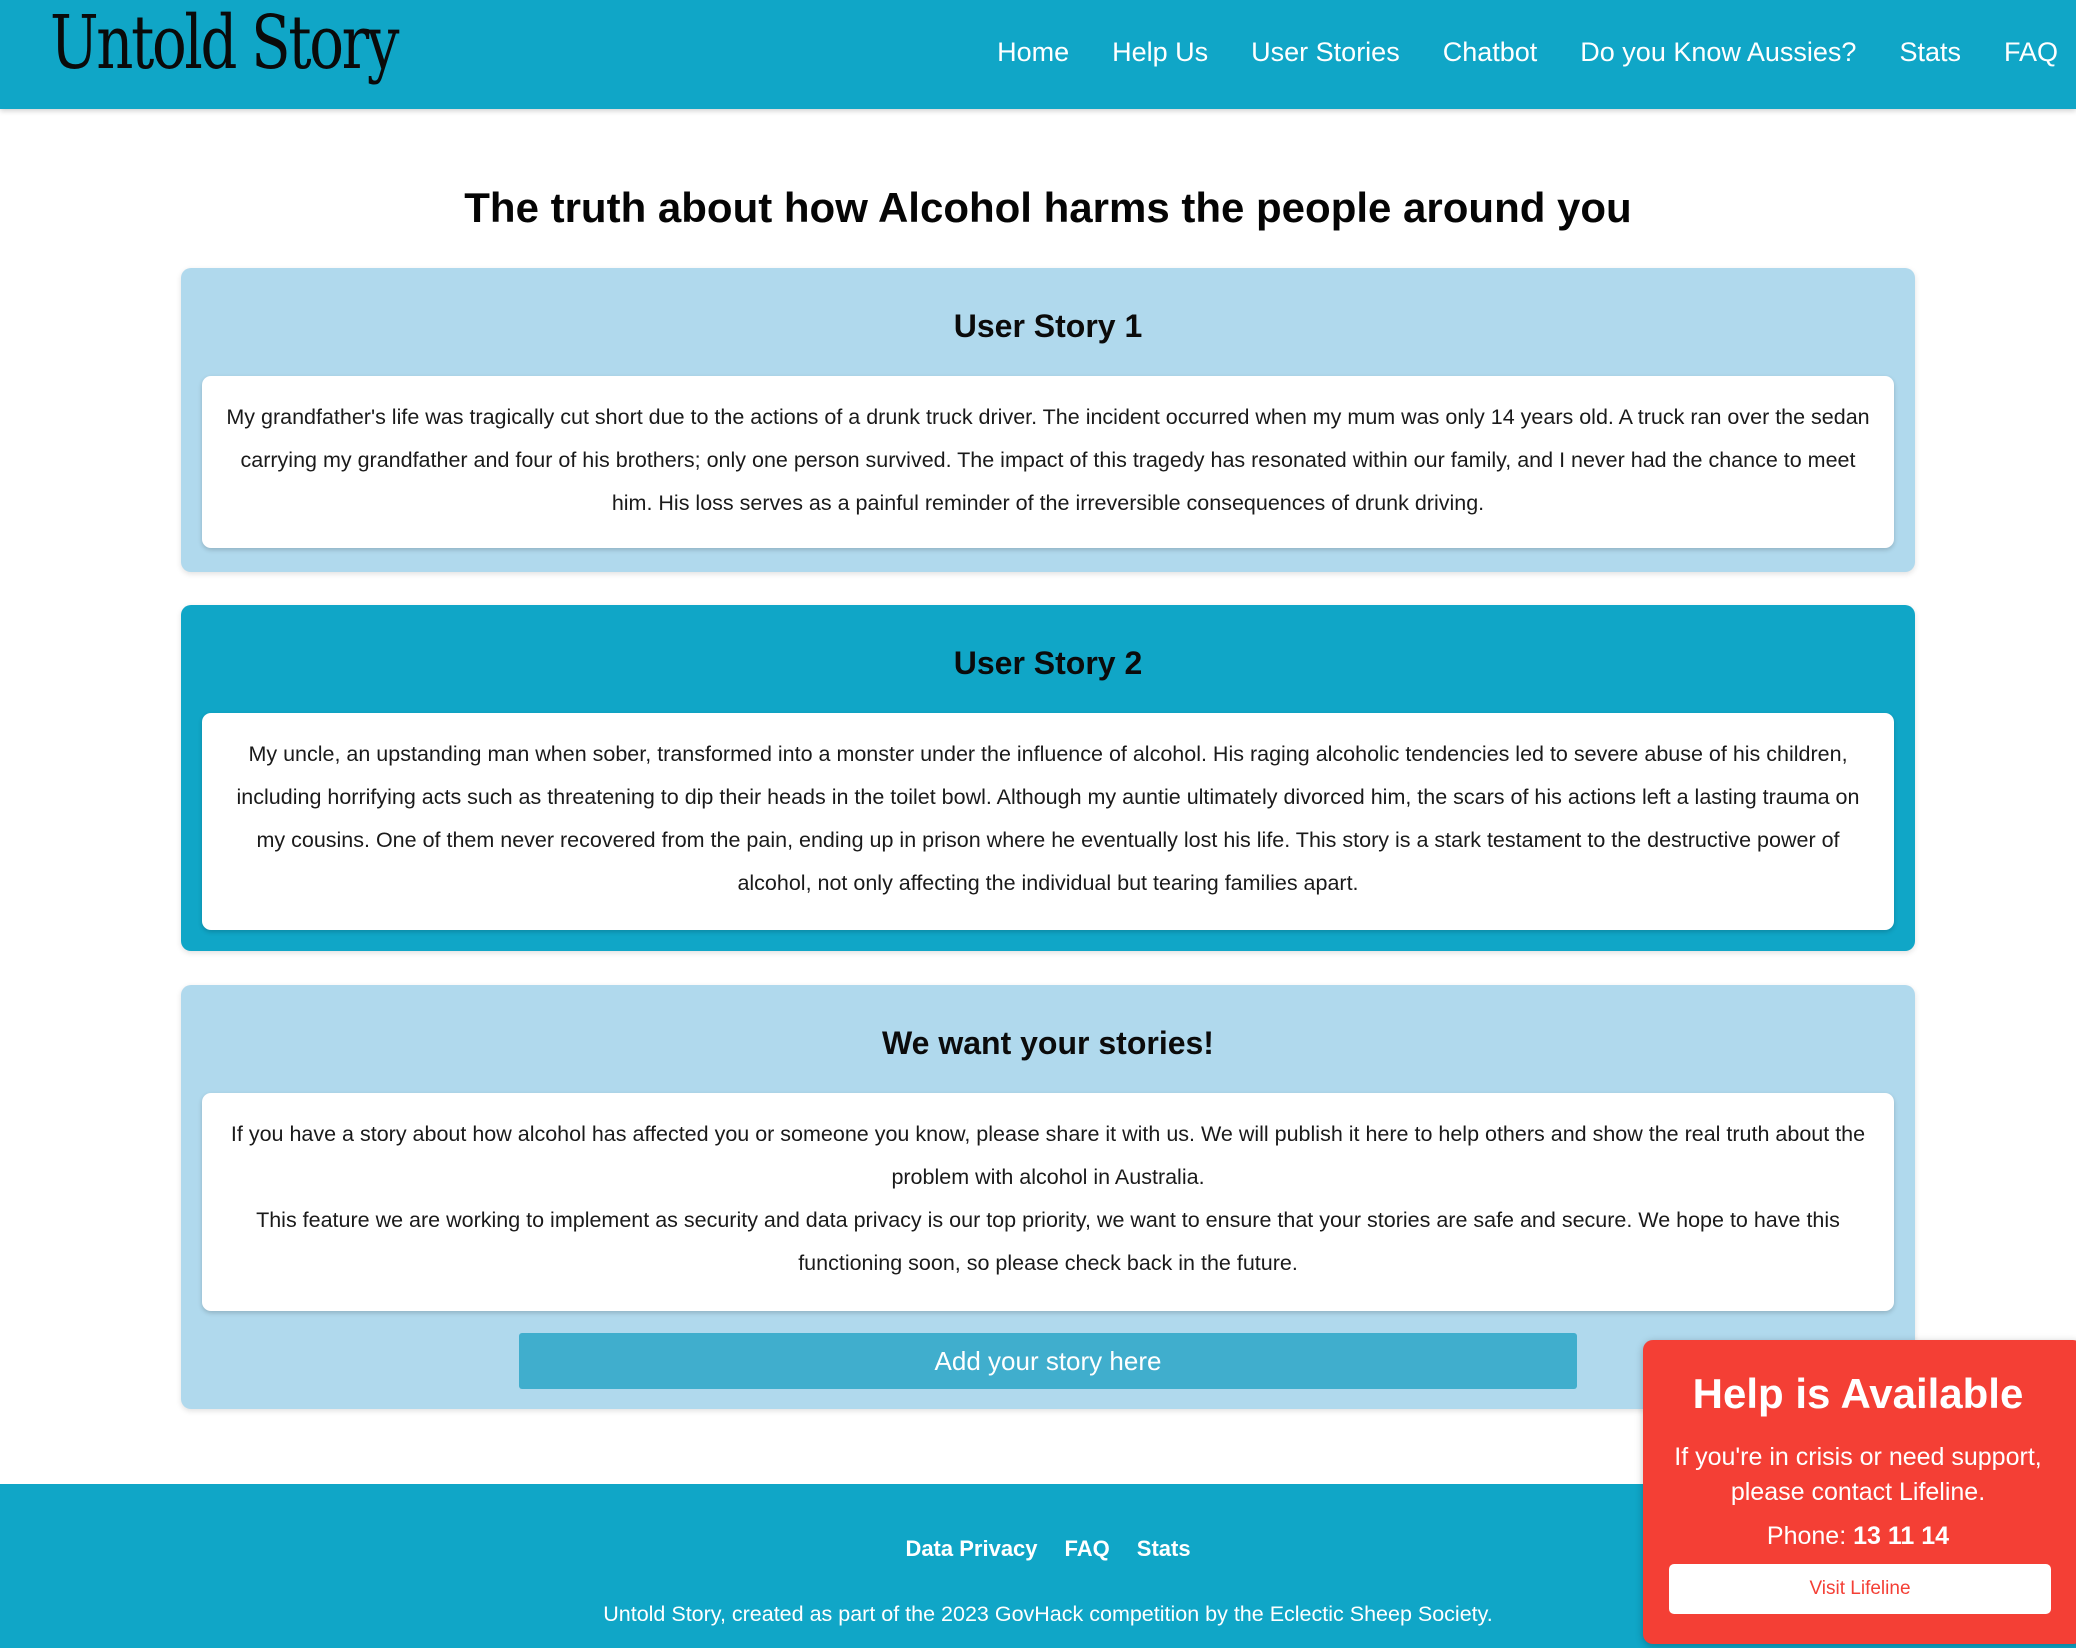  I want to click on footer-link-faq: FAQ, so click(1087, 1549).